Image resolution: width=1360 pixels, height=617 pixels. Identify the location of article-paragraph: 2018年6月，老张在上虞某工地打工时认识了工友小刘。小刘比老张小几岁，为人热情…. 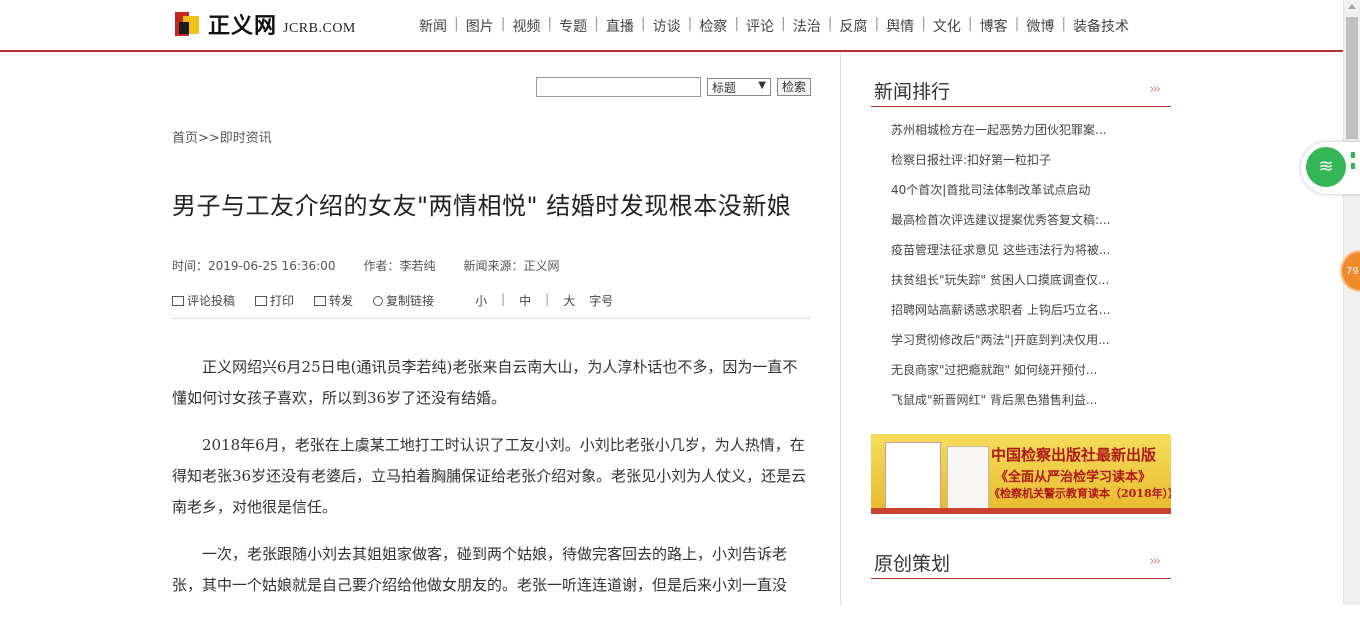
(489, 476).